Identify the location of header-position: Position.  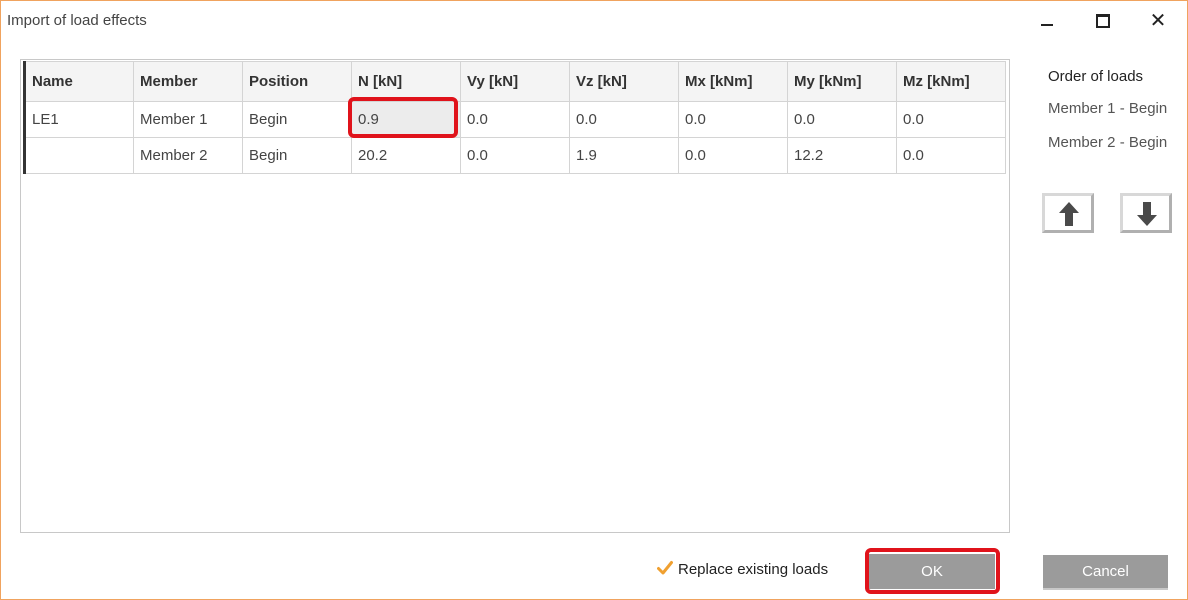
(297, 81).